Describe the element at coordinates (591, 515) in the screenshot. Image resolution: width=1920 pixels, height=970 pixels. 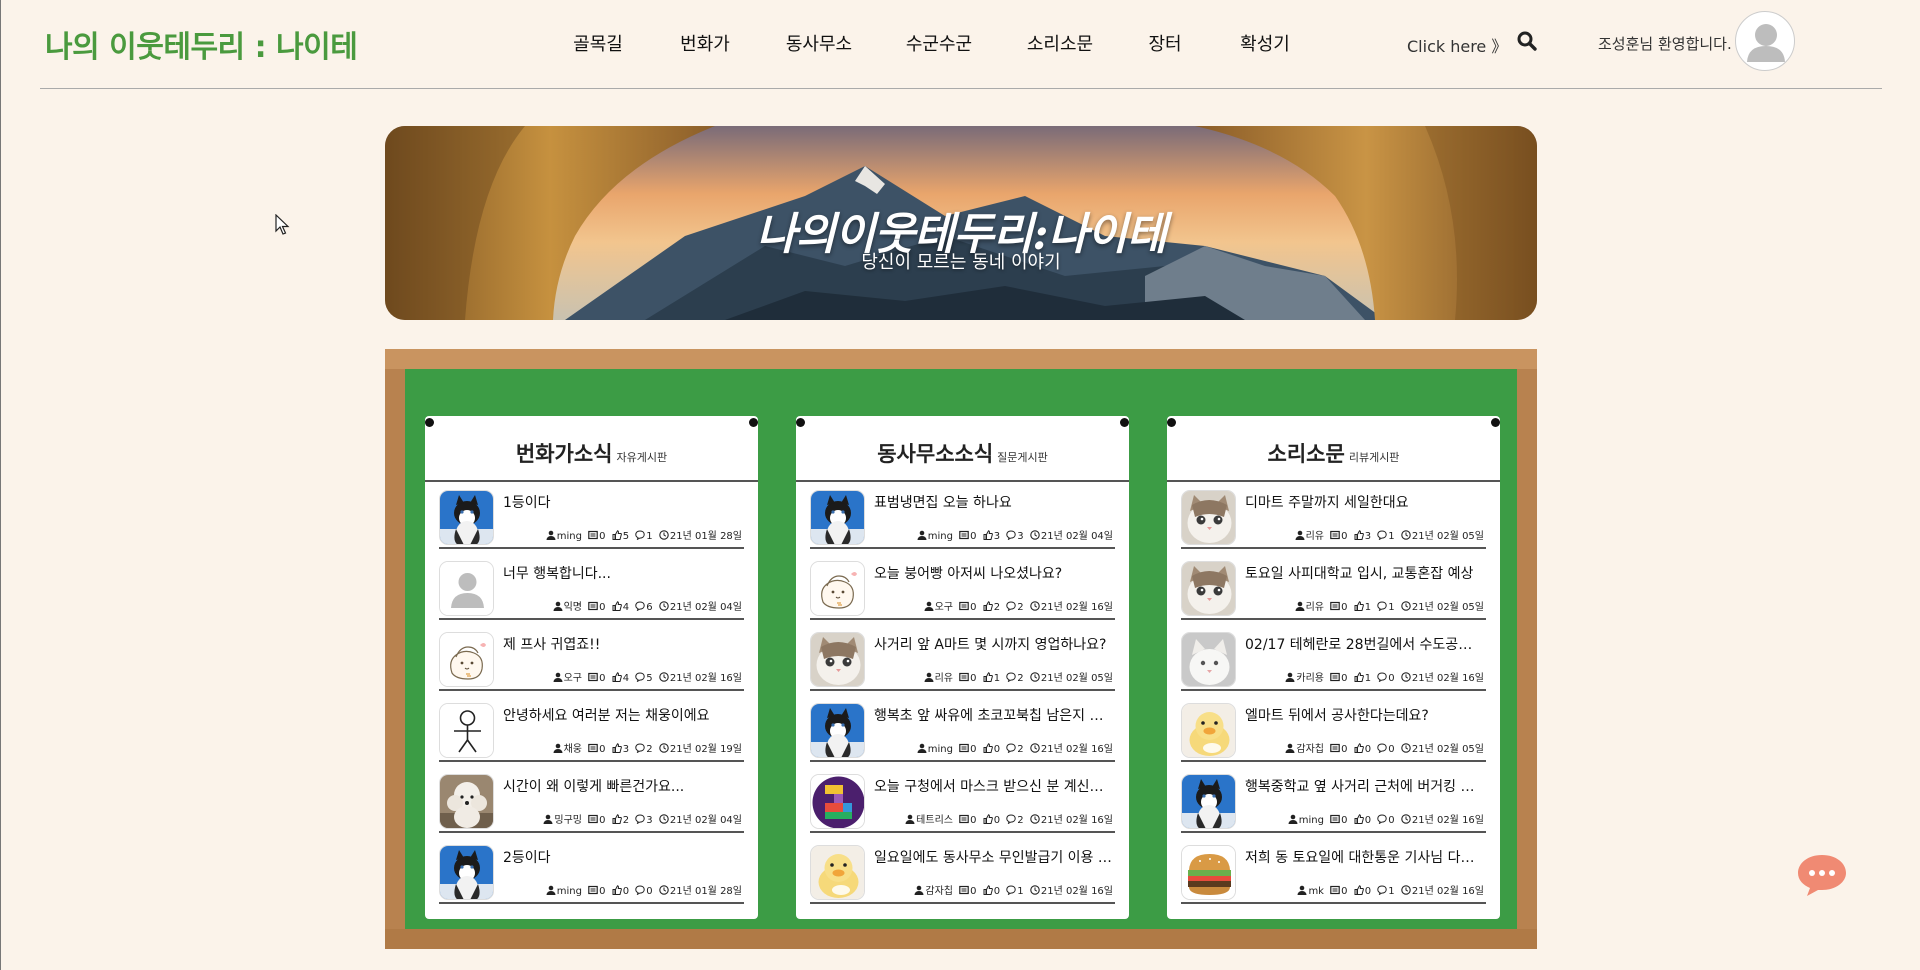
I see `post-item: 1등이다 ming 0 5 1 21년 01월 28일` at that location.